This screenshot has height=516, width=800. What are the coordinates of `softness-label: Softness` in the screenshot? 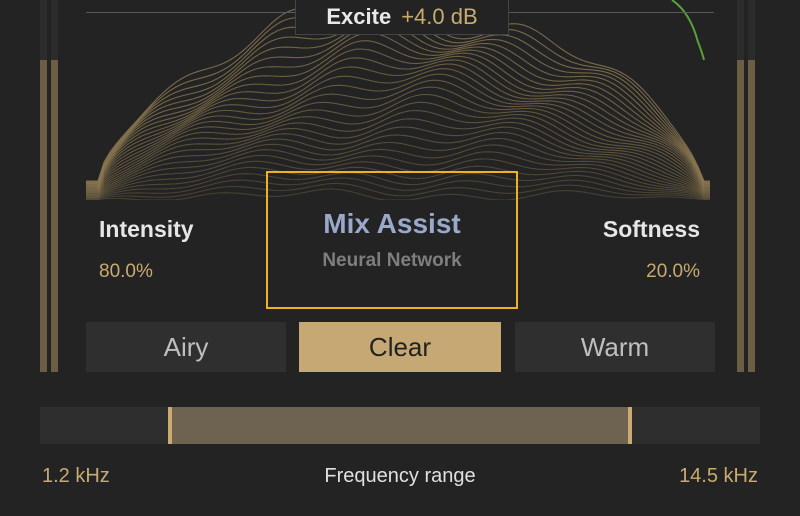 It's located at (651, 229).